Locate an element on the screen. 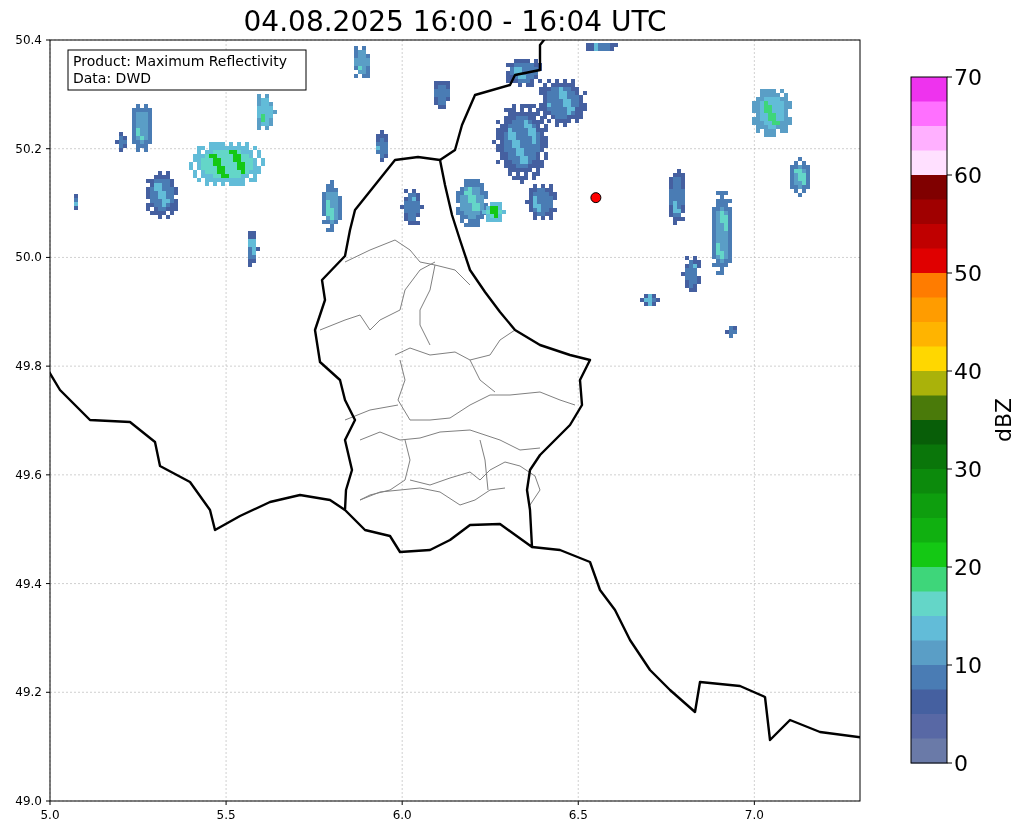  colorbar-tick-label: 10 is located at coordinates (968, 665).